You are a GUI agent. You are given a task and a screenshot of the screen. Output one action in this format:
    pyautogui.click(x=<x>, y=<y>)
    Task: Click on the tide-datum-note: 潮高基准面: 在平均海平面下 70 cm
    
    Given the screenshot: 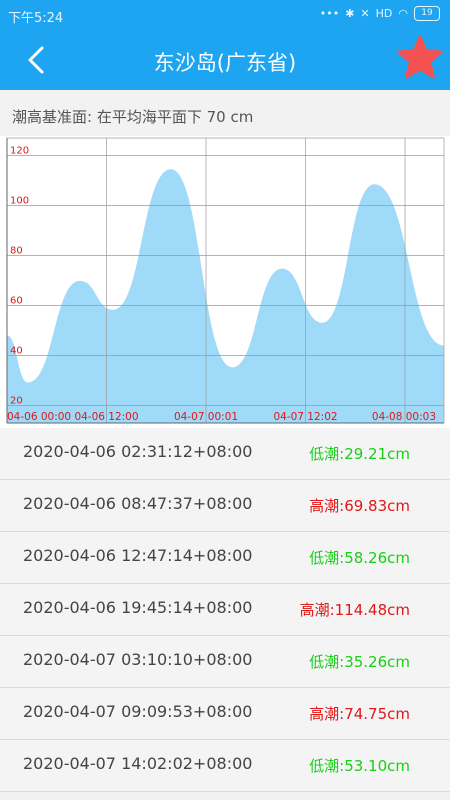 What is the action you would take?
    pyautogui.click(x=225, y=113)
    